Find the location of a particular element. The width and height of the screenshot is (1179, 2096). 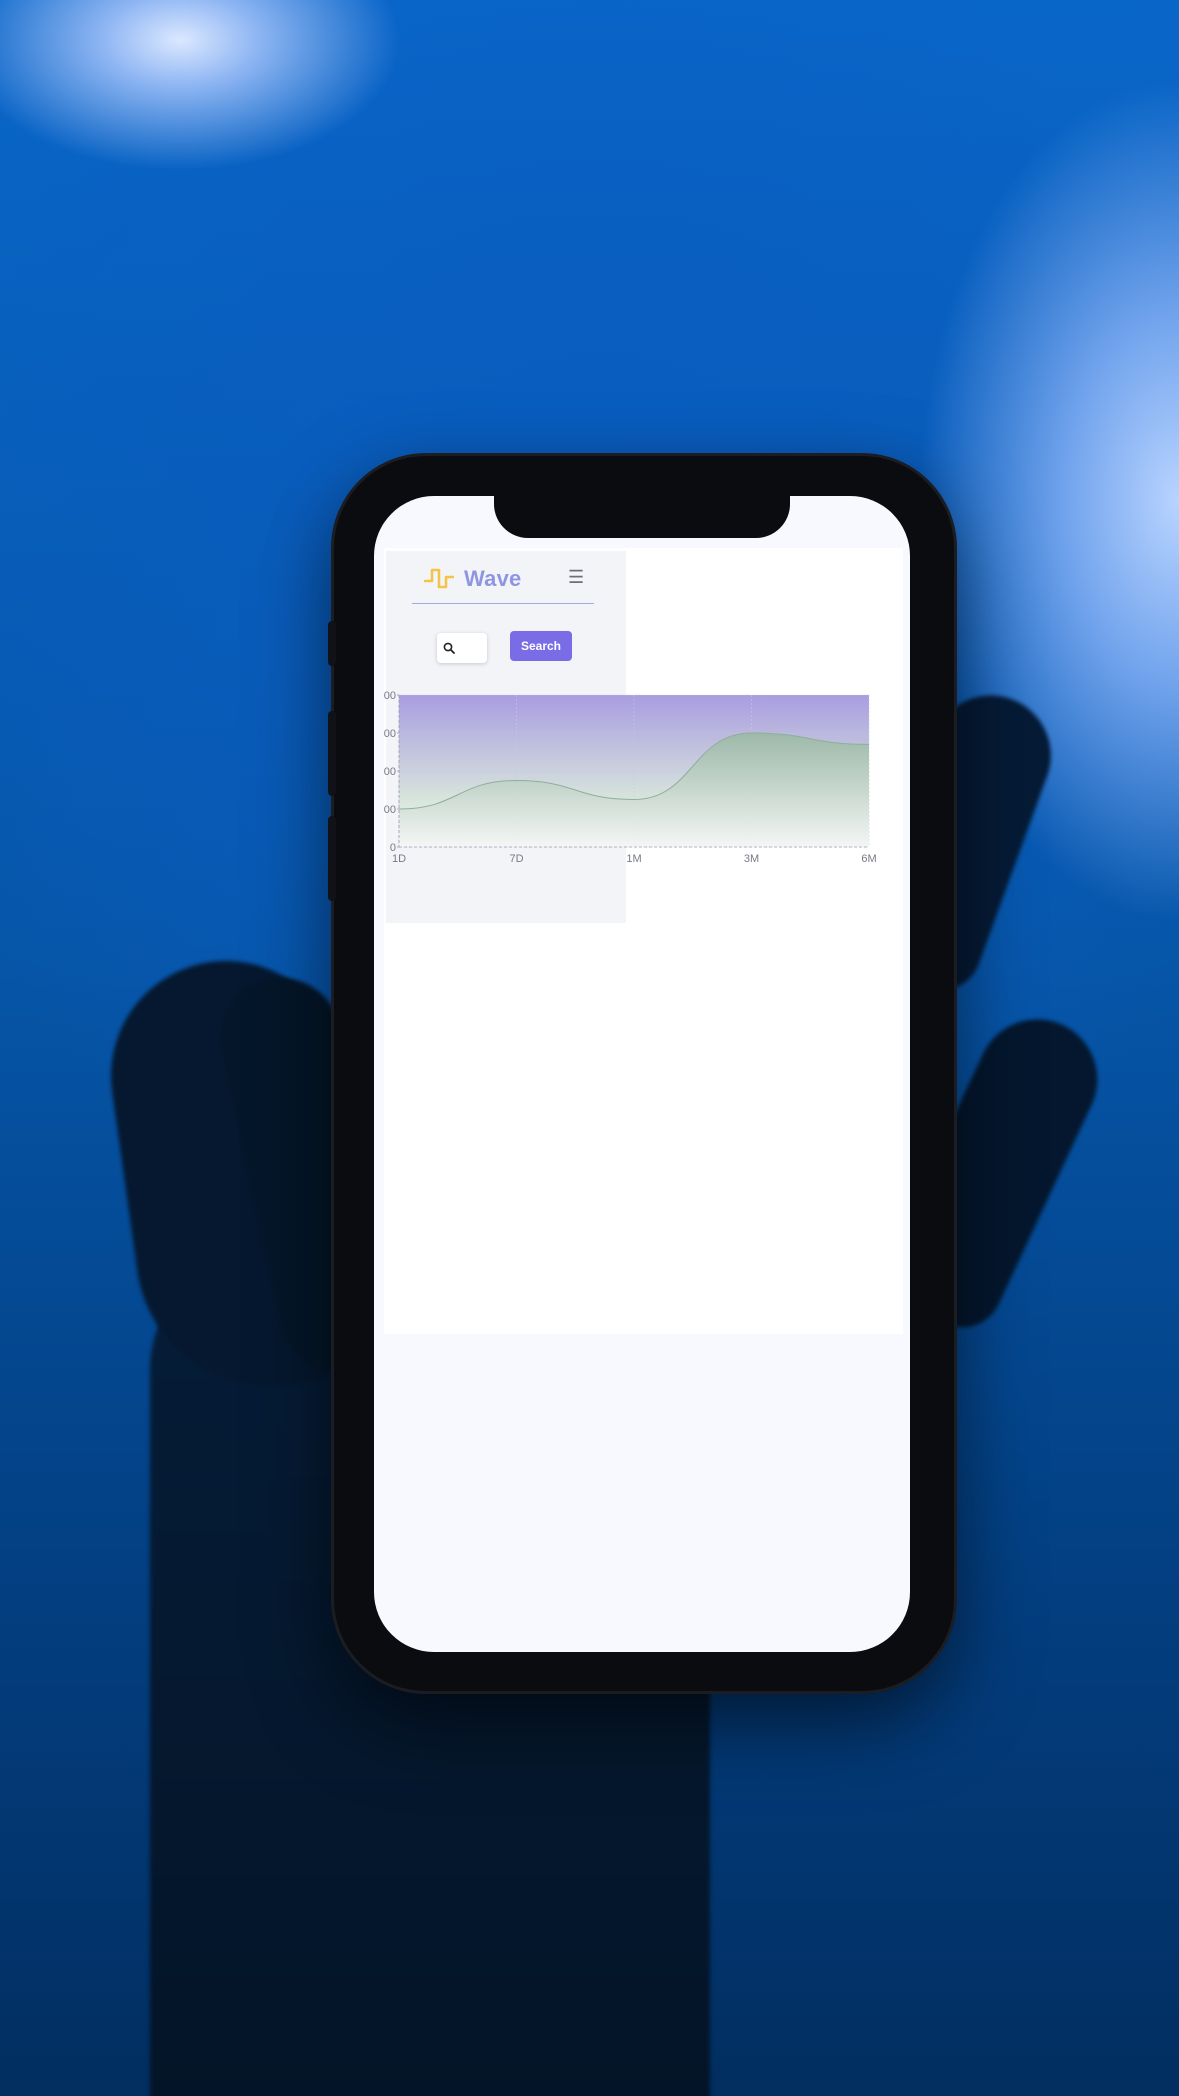

search-input is located at coordinates (472, 648).